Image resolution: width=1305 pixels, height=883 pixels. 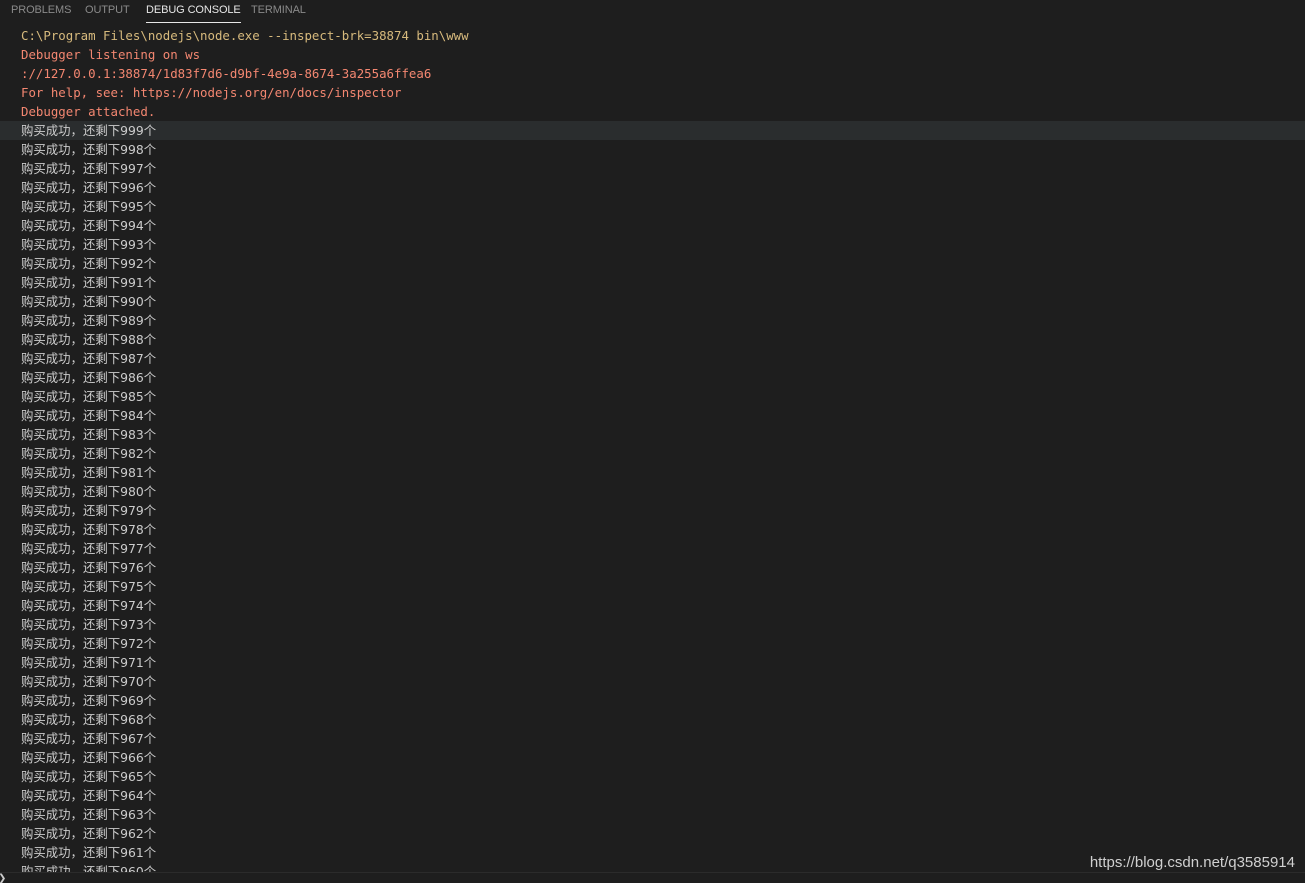 I want to click on console-output-line: 购买成功，还剩下993个, so click(x=89, y=244).